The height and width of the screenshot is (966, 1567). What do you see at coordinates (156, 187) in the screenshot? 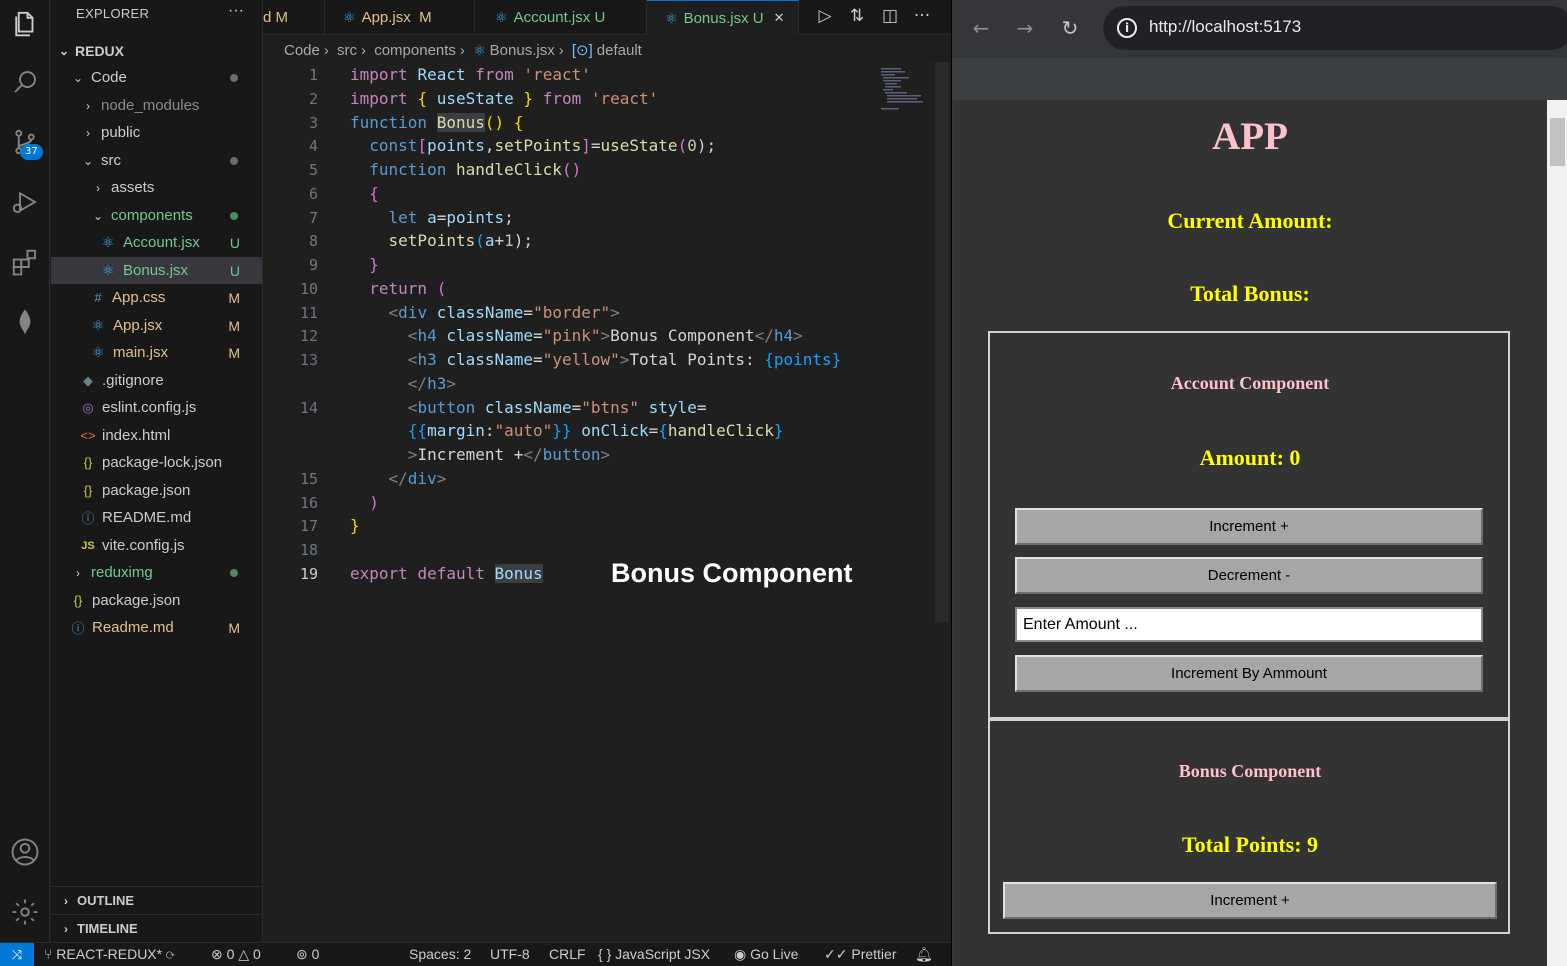
I see `tree-folder-assets: › assets` at bounding box center [156, 187].